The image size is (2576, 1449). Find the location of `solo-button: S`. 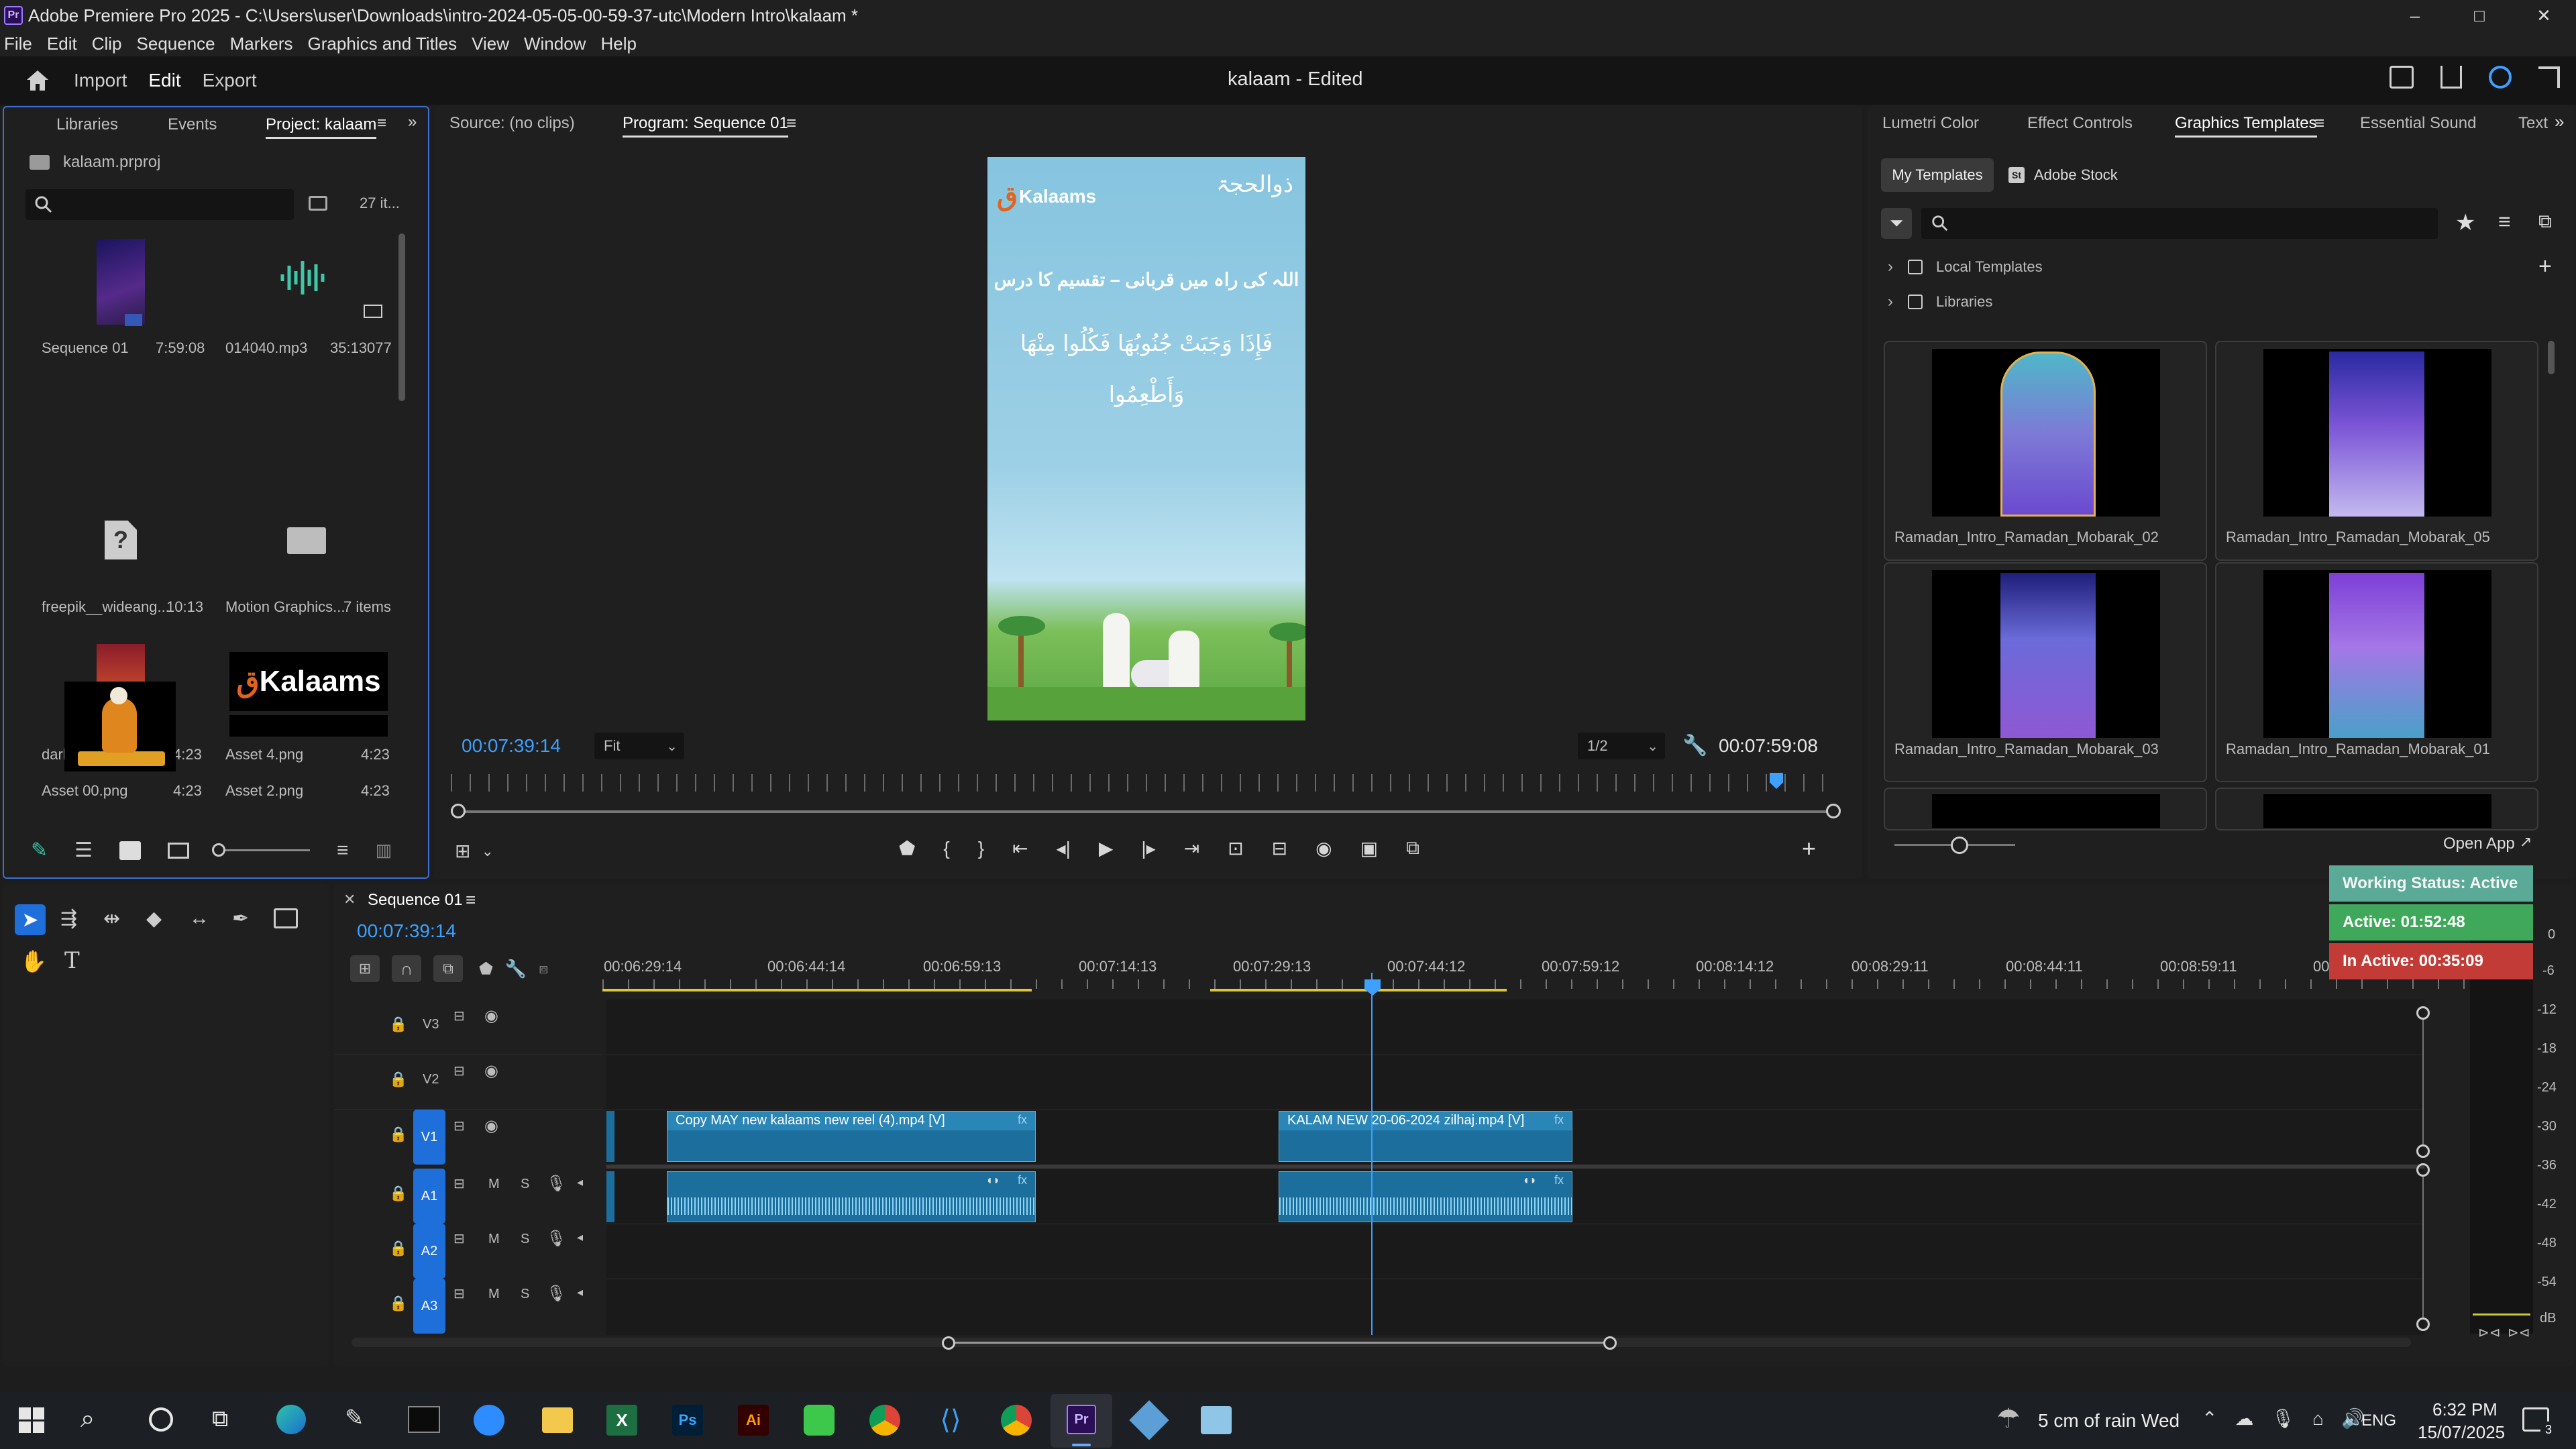

solo-button: S is located at coordinates (525, 1239).